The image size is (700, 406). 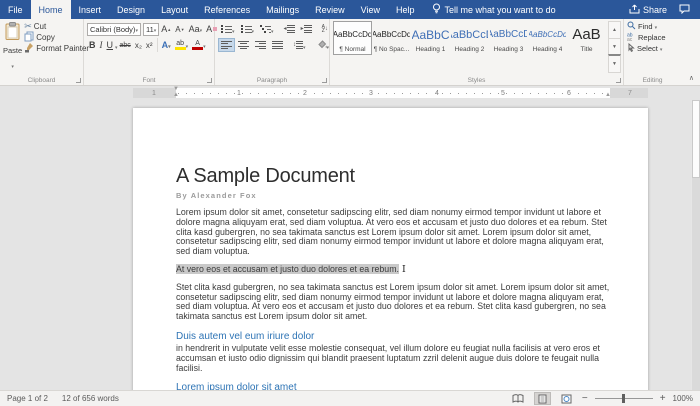 What do you see at coordinates (653, 38) in the screenshot?
I see `replace-button: ab ac Replace` at bounding box center [653, 38].